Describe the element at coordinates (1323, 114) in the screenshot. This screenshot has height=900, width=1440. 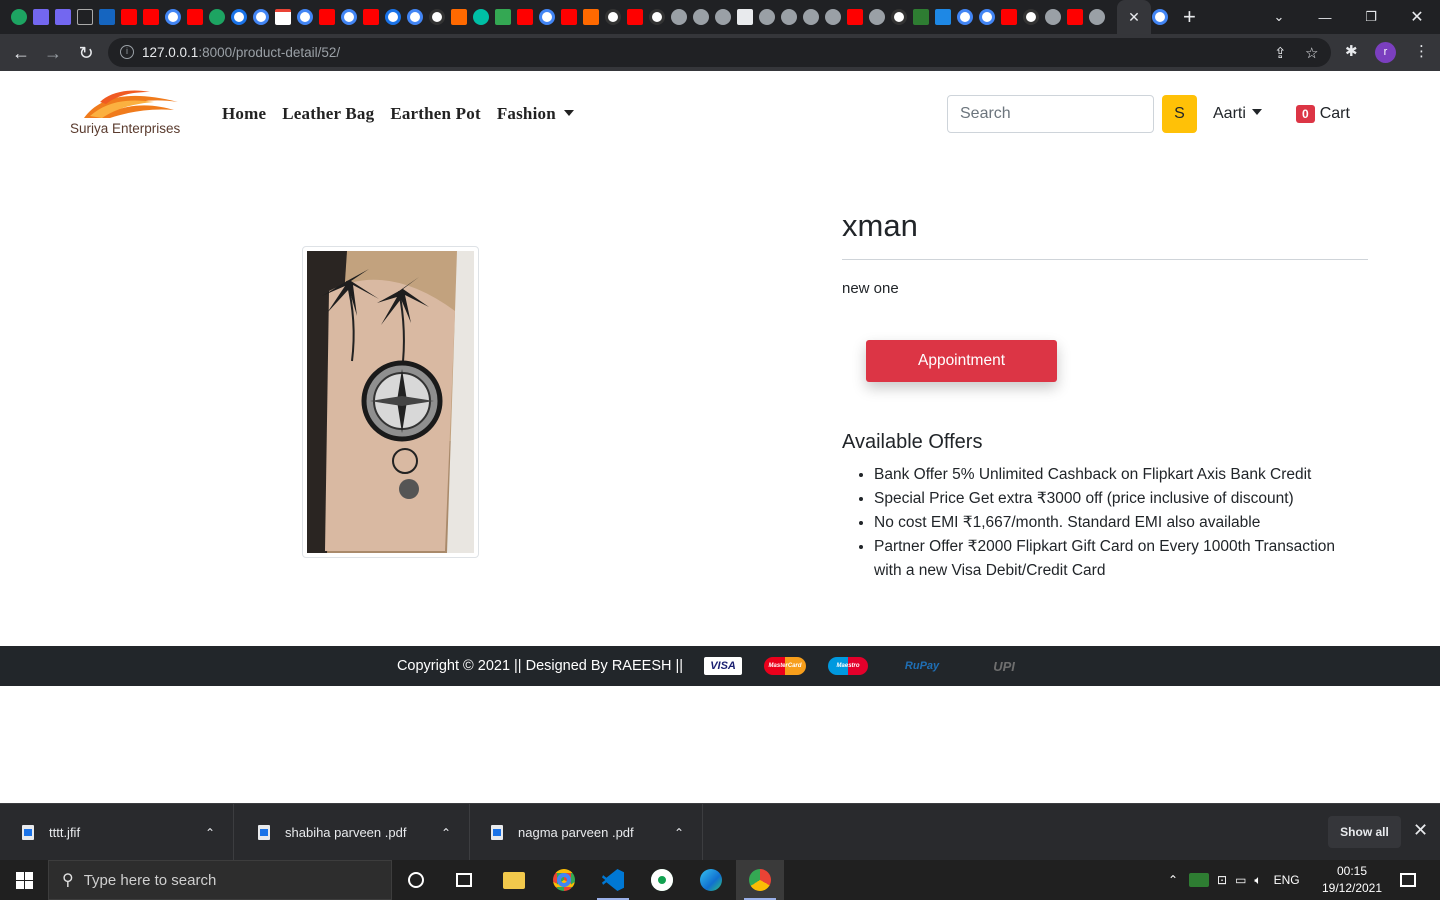
I see `cart-link: 0 Cart` at that location.